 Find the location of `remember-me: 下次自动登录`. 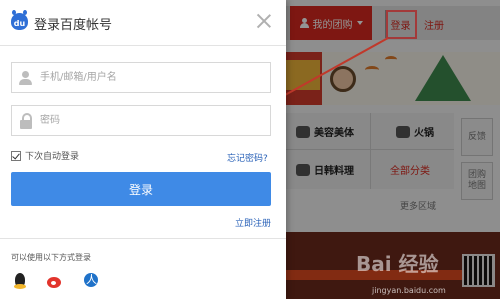

remember-me: 下次自动登录 is located at coordinates (45, 155).